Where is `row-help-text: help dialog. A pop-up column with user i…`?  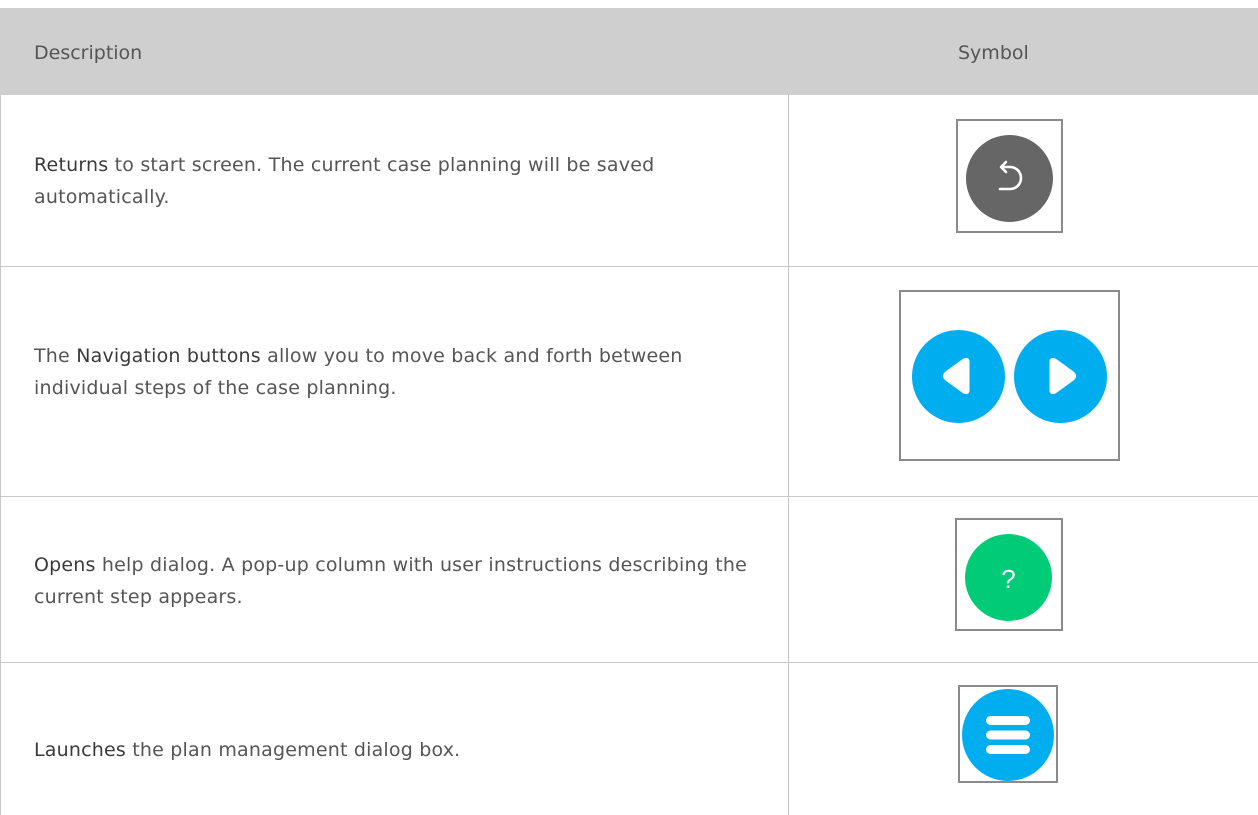 row-help-text: help dialog. A pop-up column with user i… is located at coordinates (390, 581).